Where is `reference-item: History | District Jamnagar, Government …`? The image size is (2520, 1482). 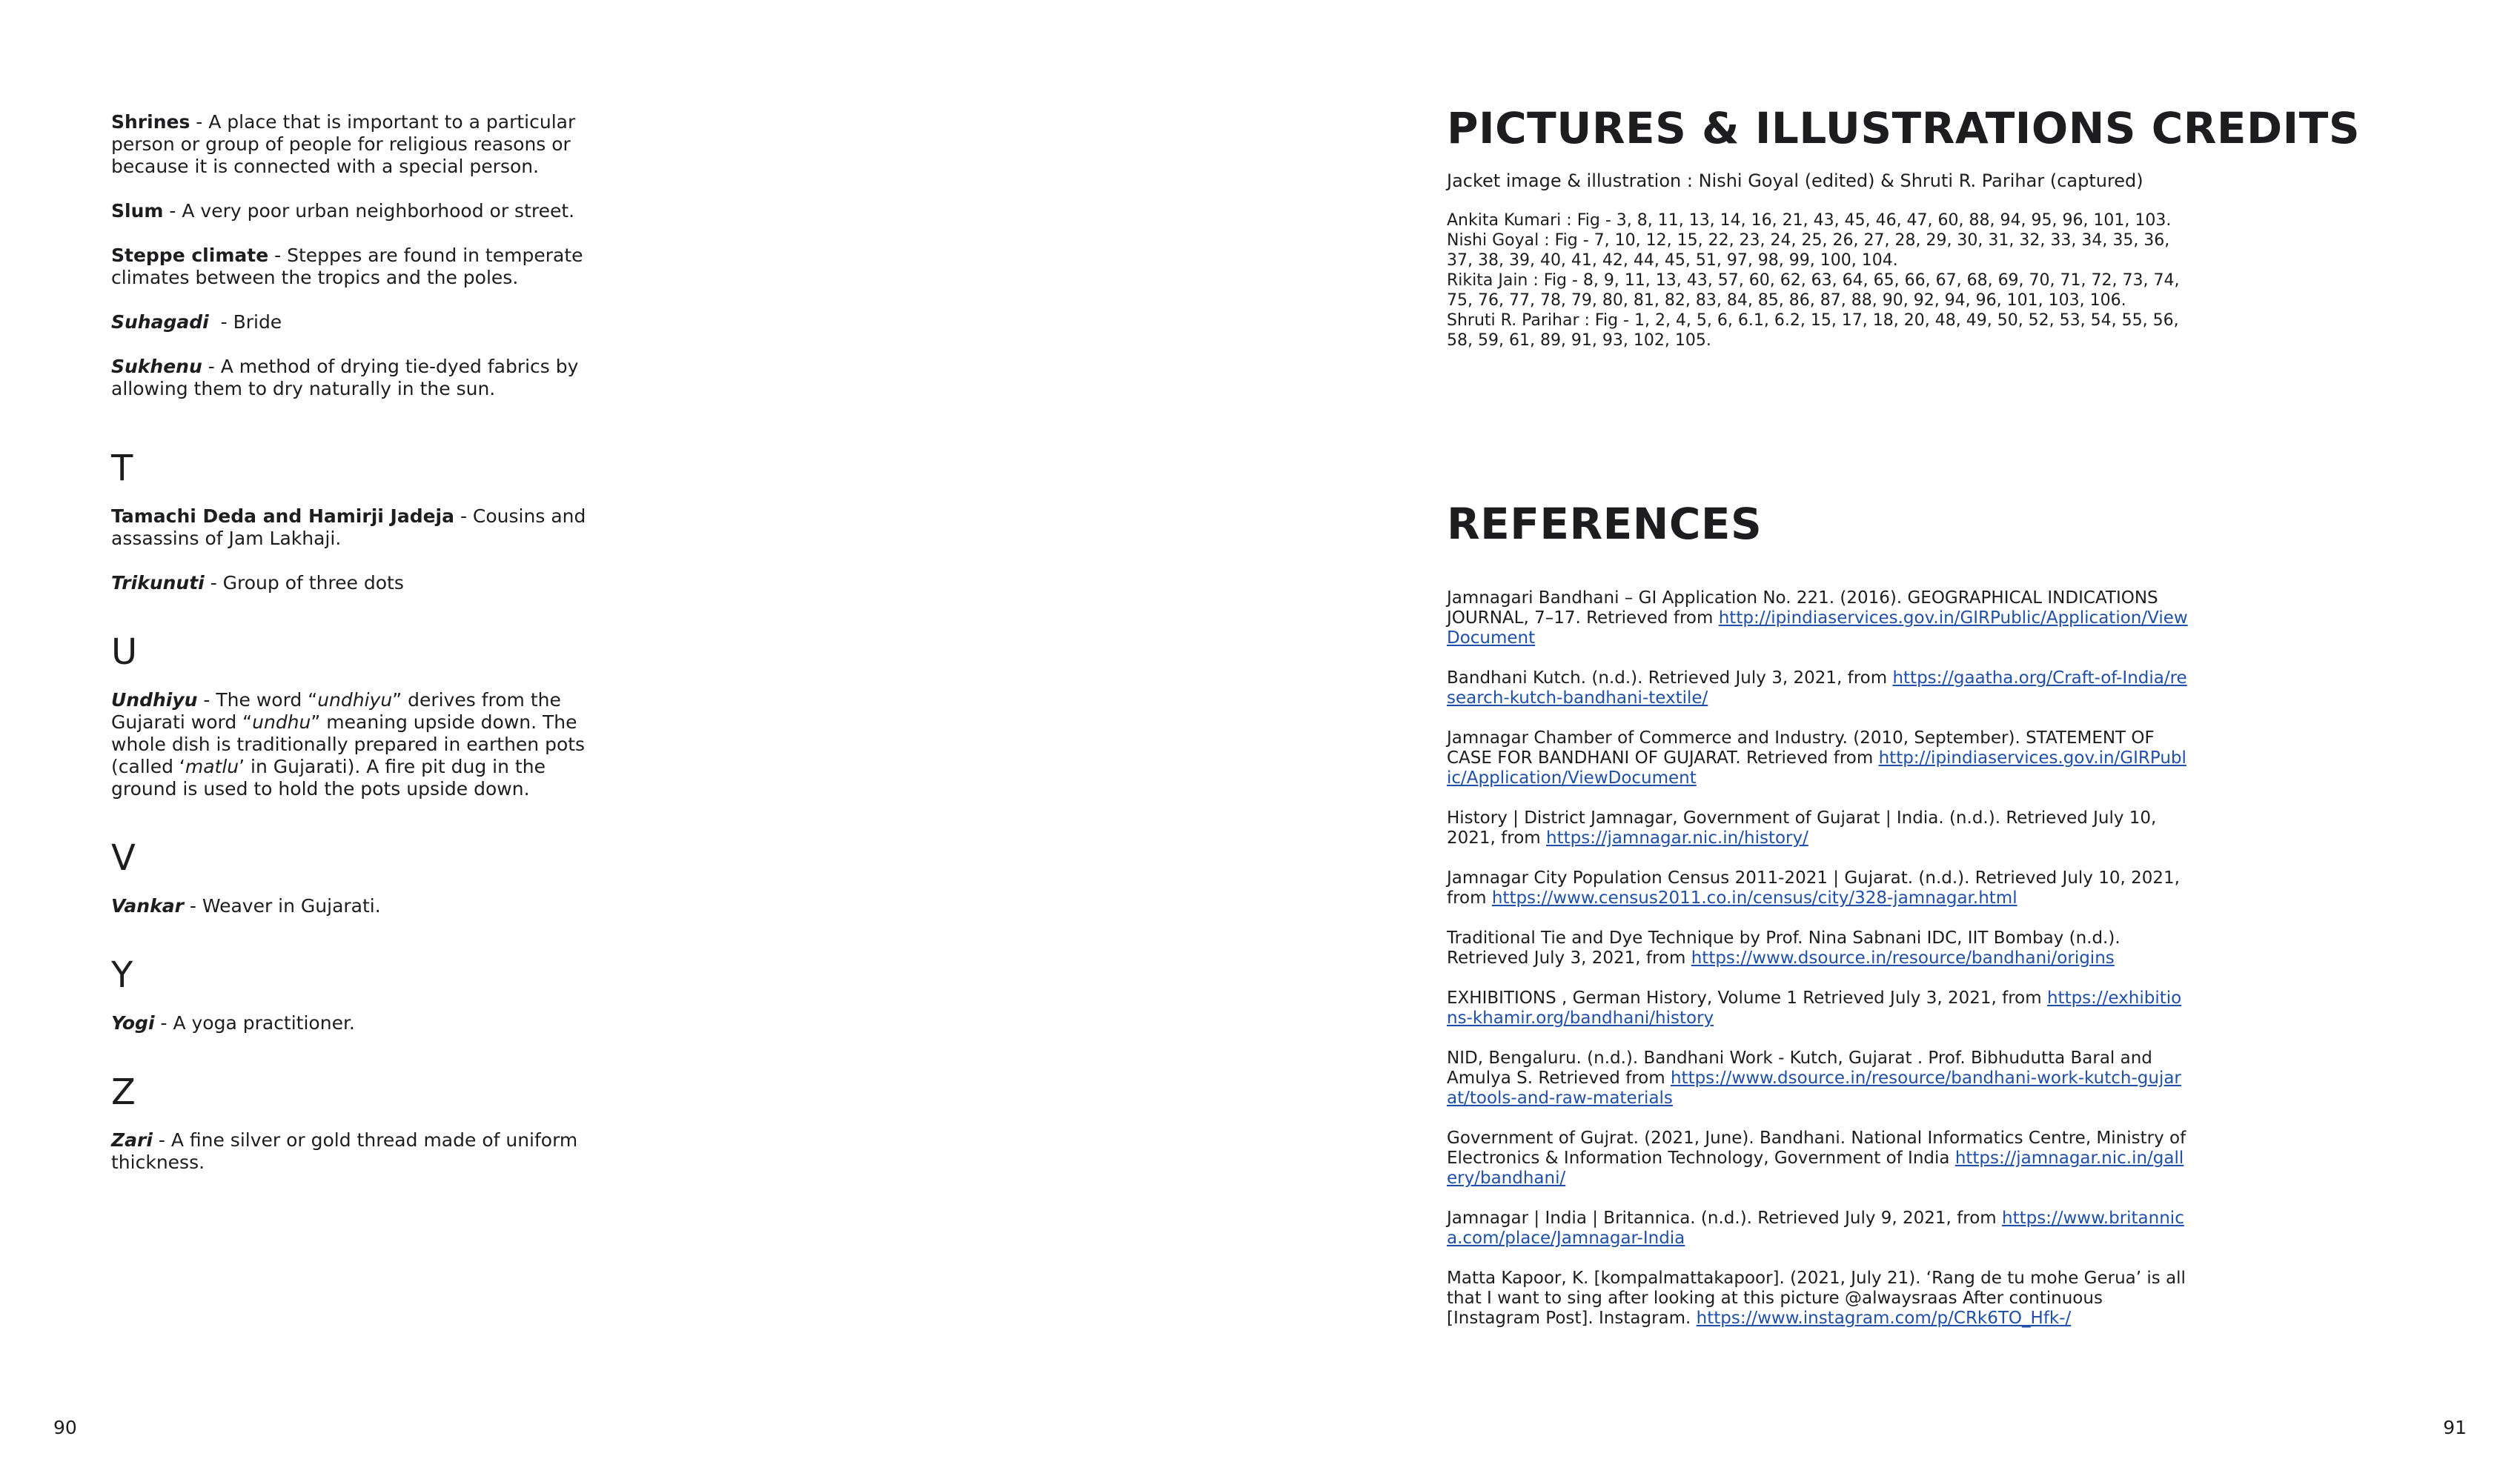
reference-item: History | District Jamnagar, Government … is located at coordinates (1818, 828).